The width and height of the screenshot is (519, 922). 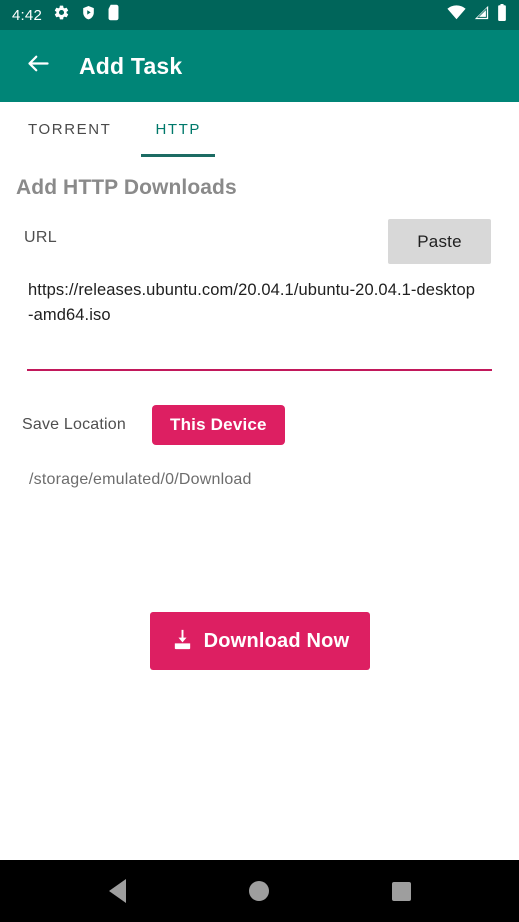 I want to click on cellular-signal-icon, so click(x=481, y=15).